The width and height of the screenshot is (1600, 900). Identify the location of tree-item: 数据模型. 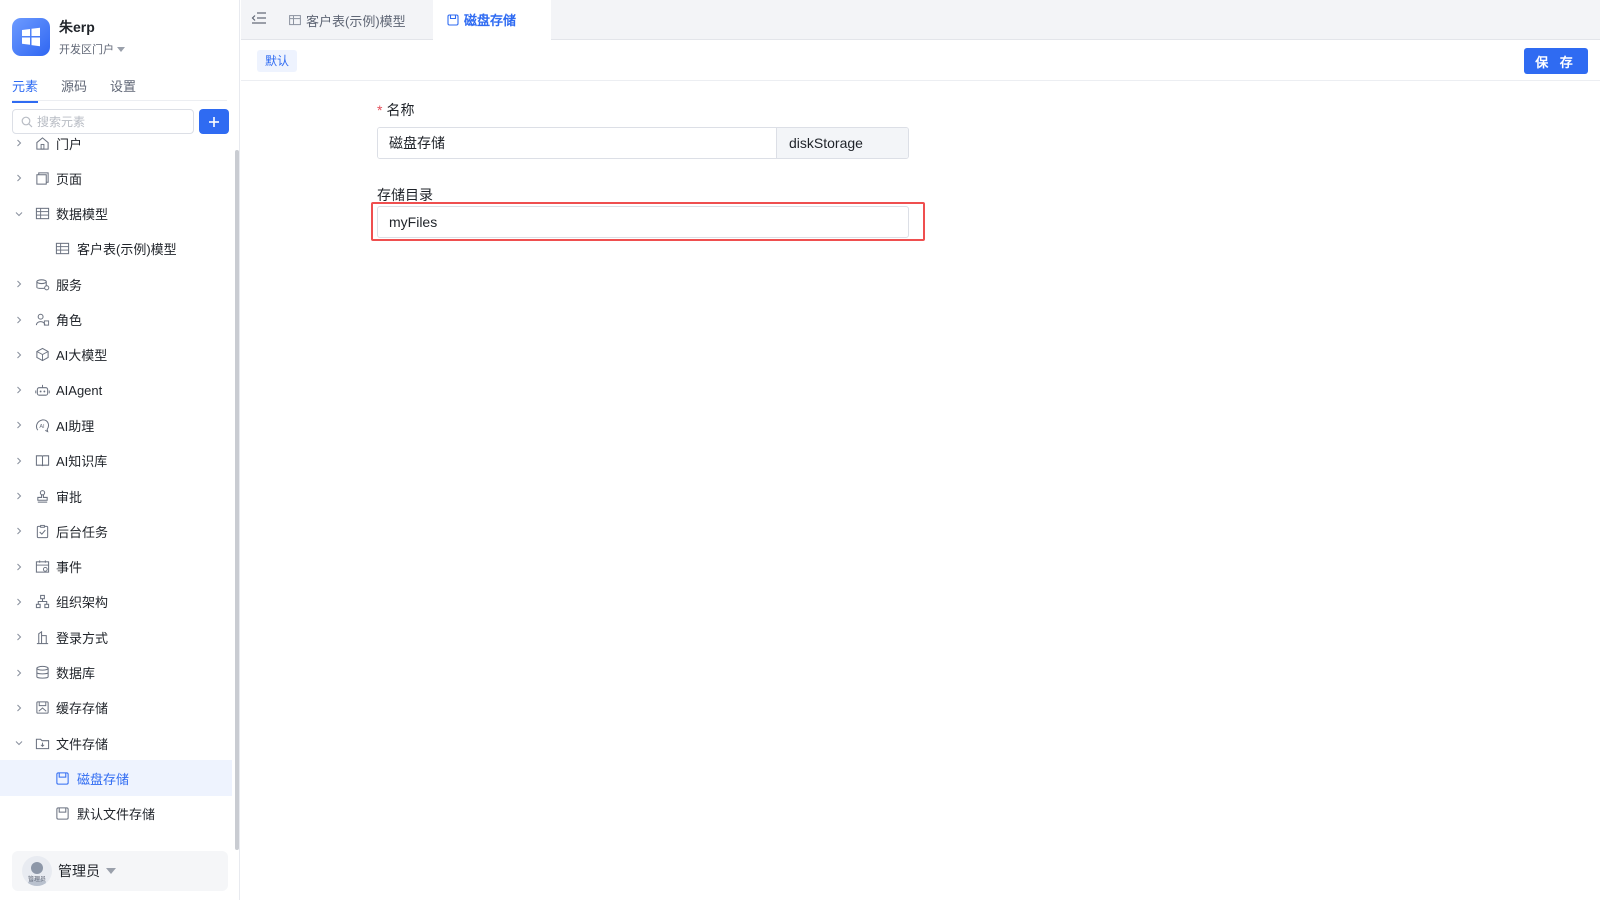
(116, 214).